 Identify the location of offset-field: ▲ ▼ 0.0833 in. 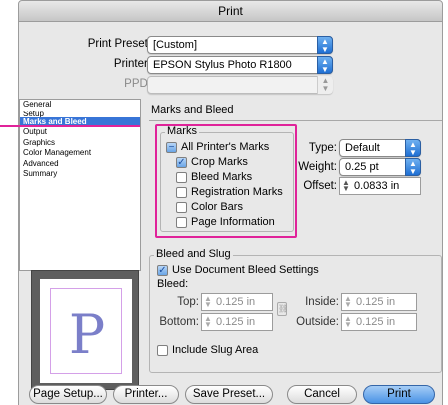
(380, 186).